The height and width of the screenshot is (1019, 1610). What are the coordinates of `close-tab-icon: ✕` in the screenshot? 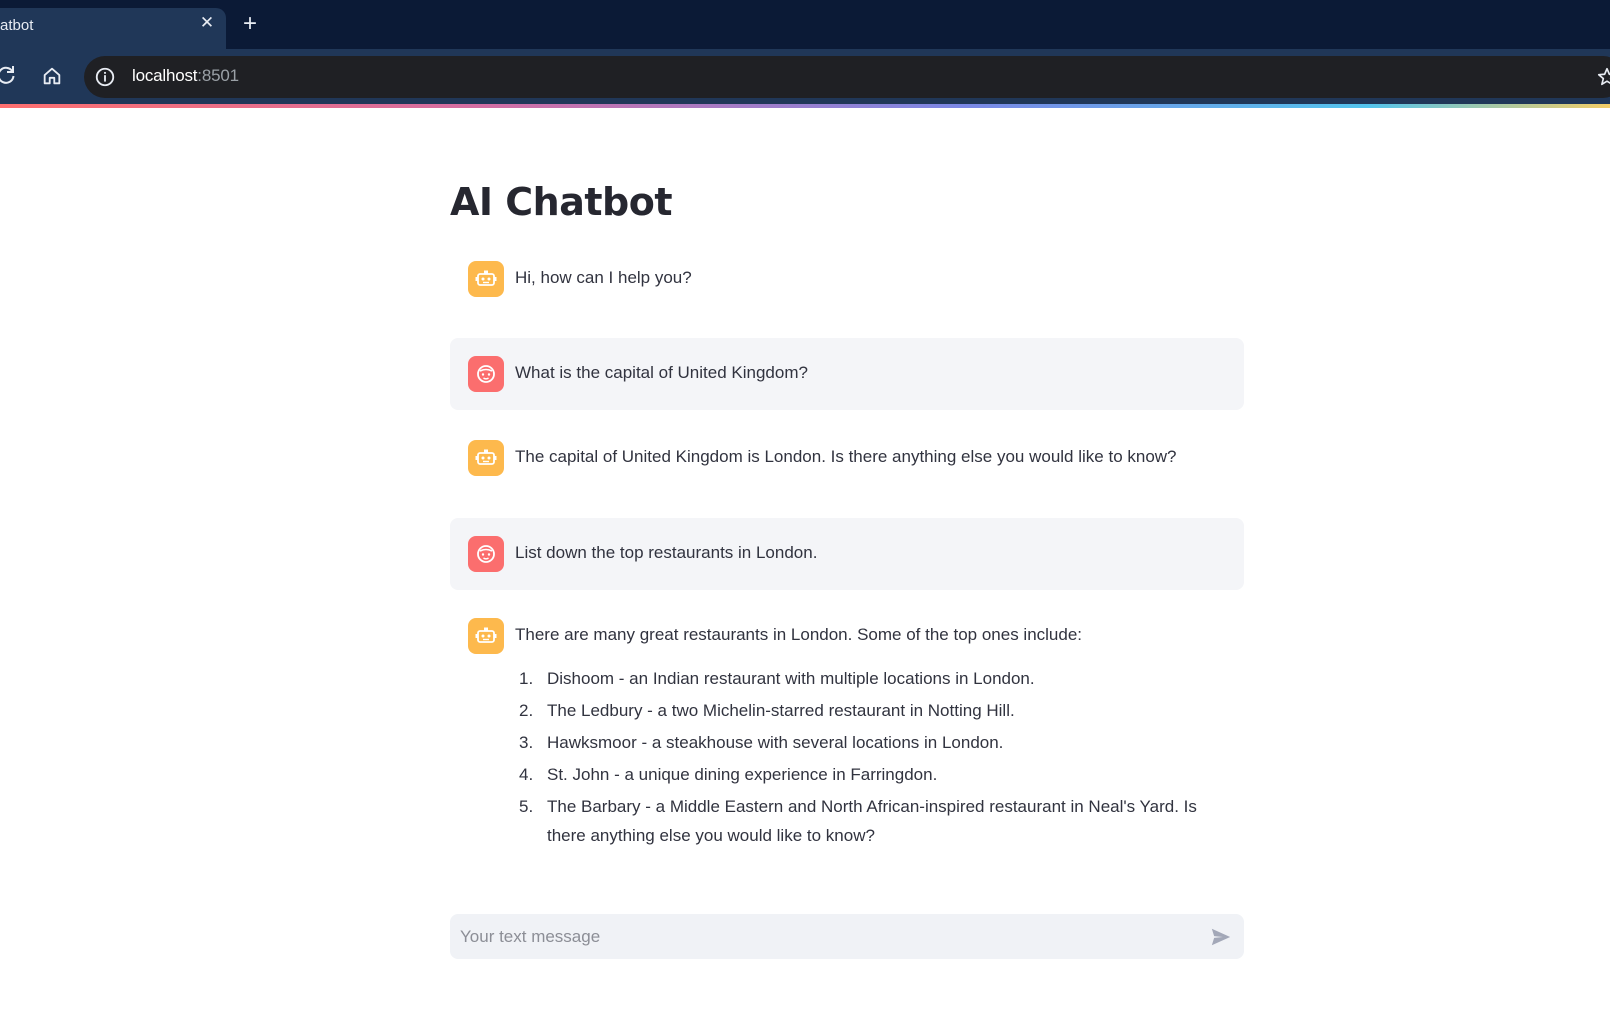 It's located at (207, 23).